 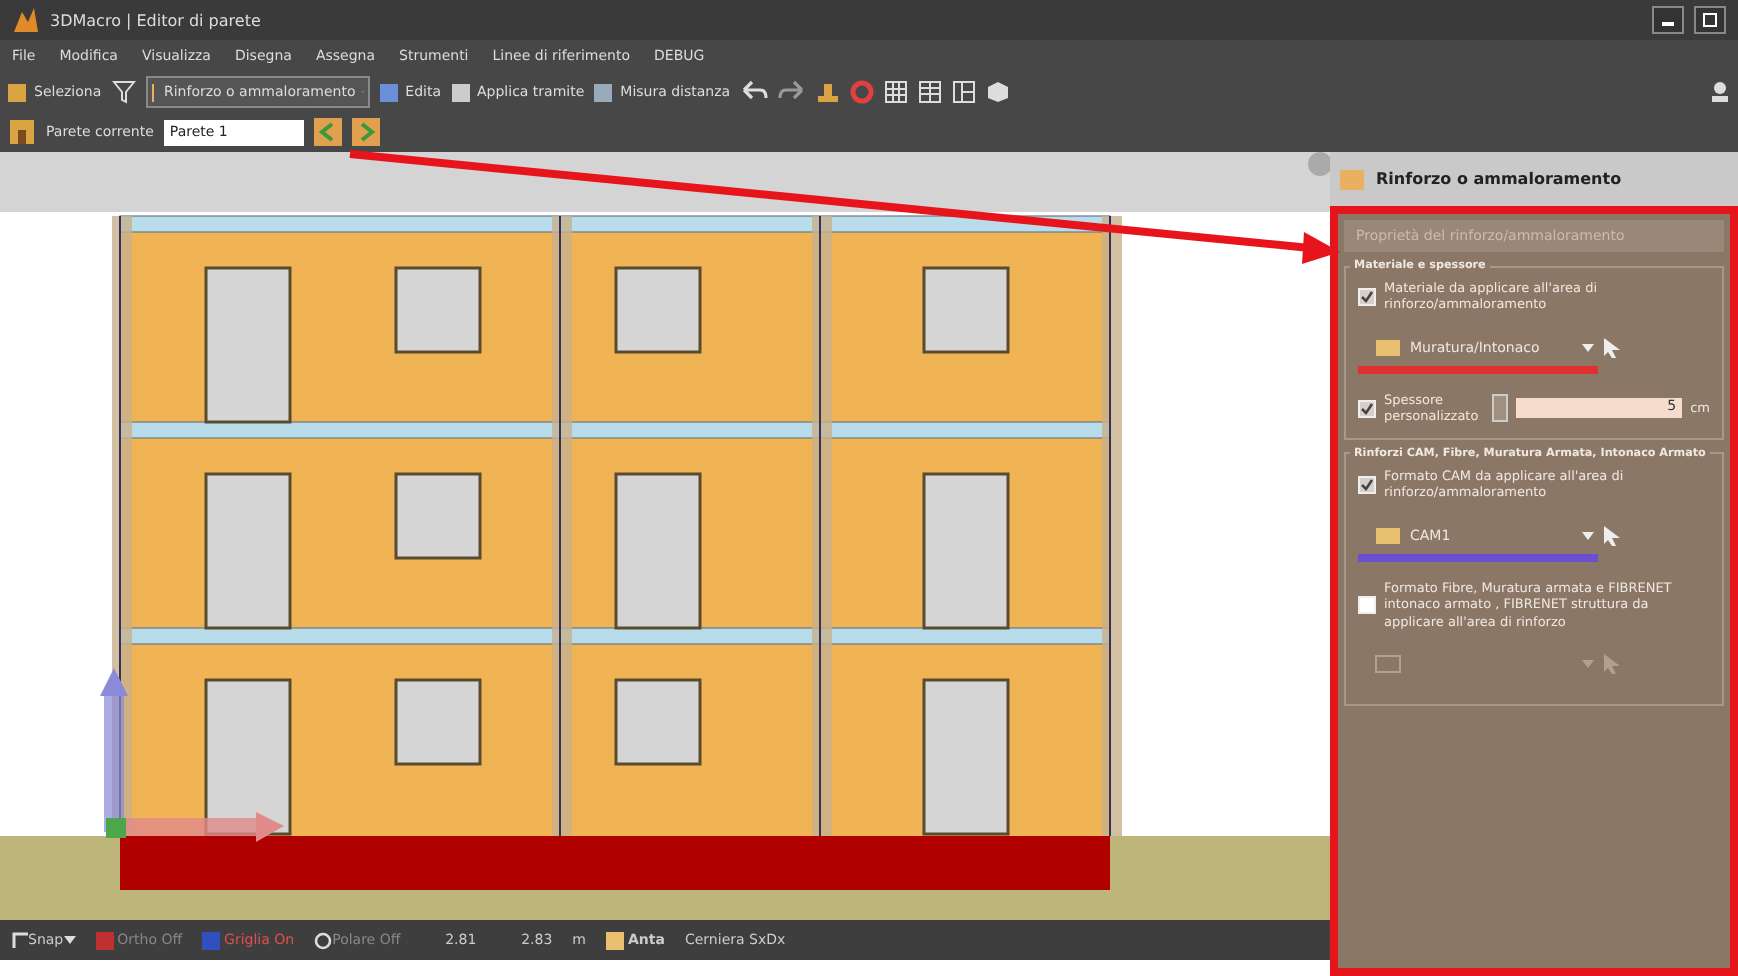 What do you see at coordinates (964, 92) in the screenshot?
I see `layout-icon` at bounding box center [964, 92].